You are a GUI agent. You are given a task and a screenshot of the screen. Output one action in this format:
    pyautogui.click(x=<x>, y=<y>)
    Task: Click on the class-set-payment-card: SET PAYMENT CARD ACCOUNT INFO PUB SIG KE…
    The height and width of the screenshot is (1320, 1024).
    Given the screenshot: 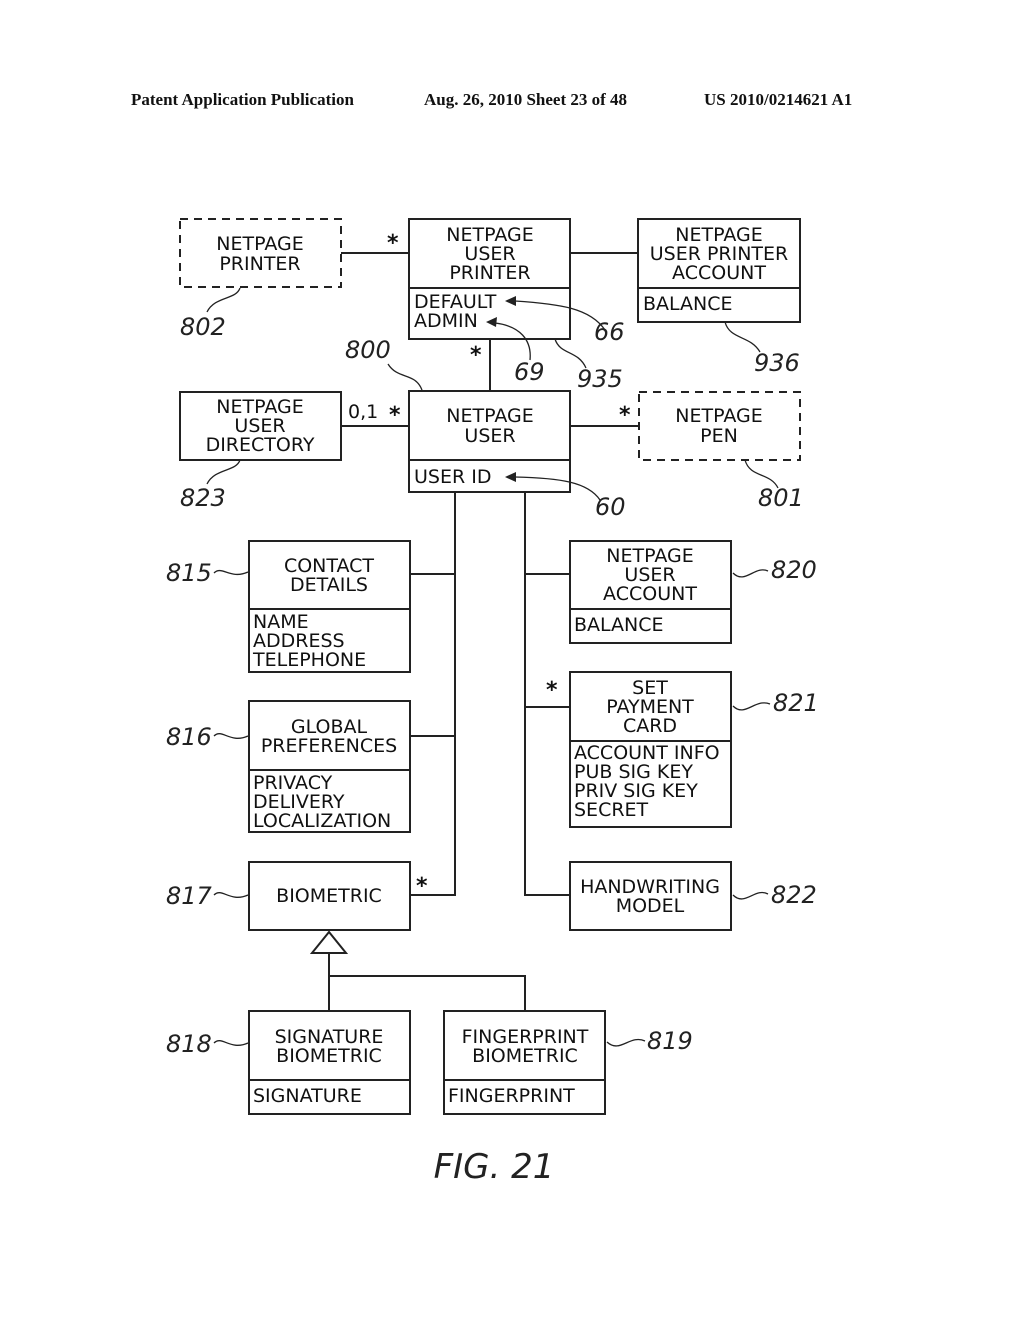 What is the action you would take?
    pyautogui.click(x=650, y=749)
    